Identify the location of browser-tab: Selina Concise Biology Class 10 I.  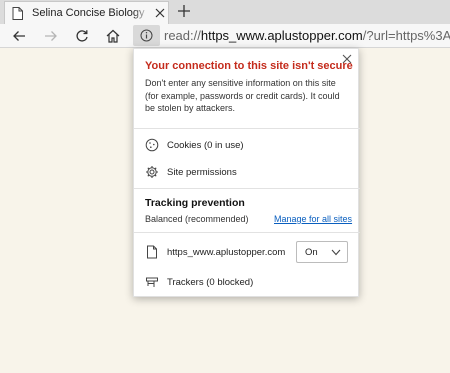
(86, 12).